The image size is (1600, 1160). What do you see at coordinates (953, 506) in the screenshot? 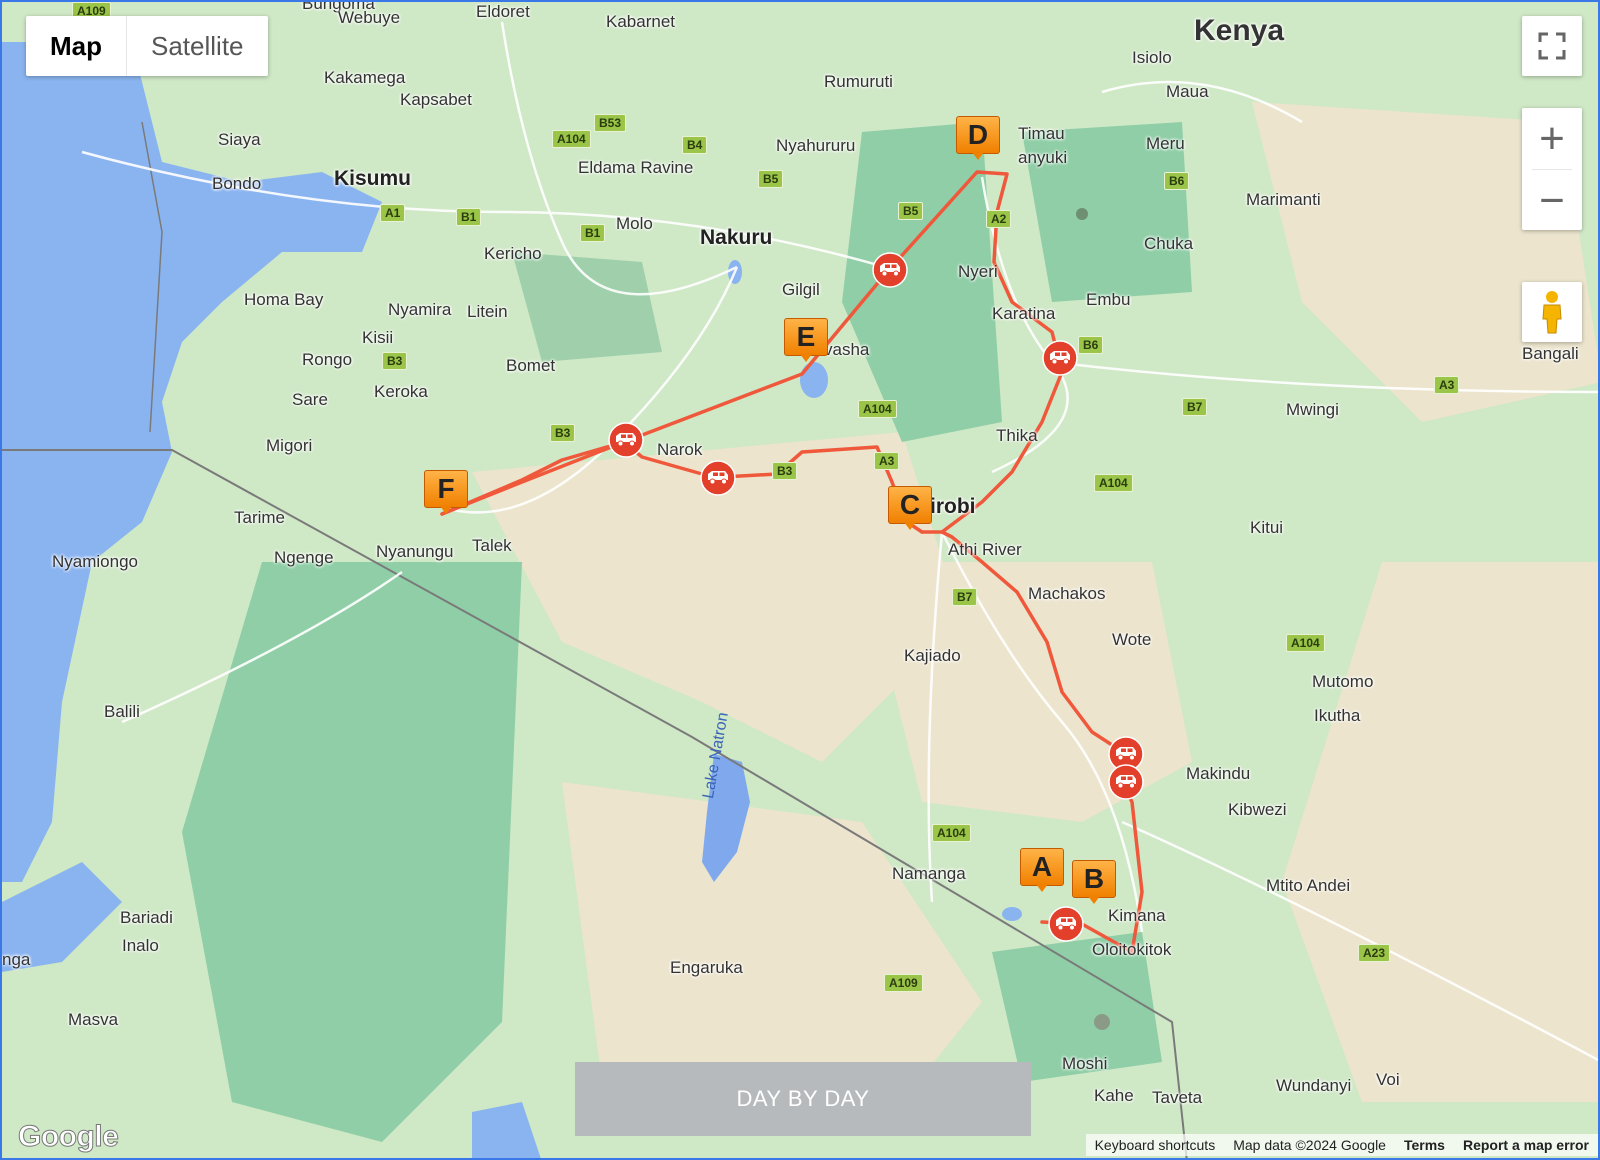
I see `city-label: irobi` at bounding box center [953, 506].